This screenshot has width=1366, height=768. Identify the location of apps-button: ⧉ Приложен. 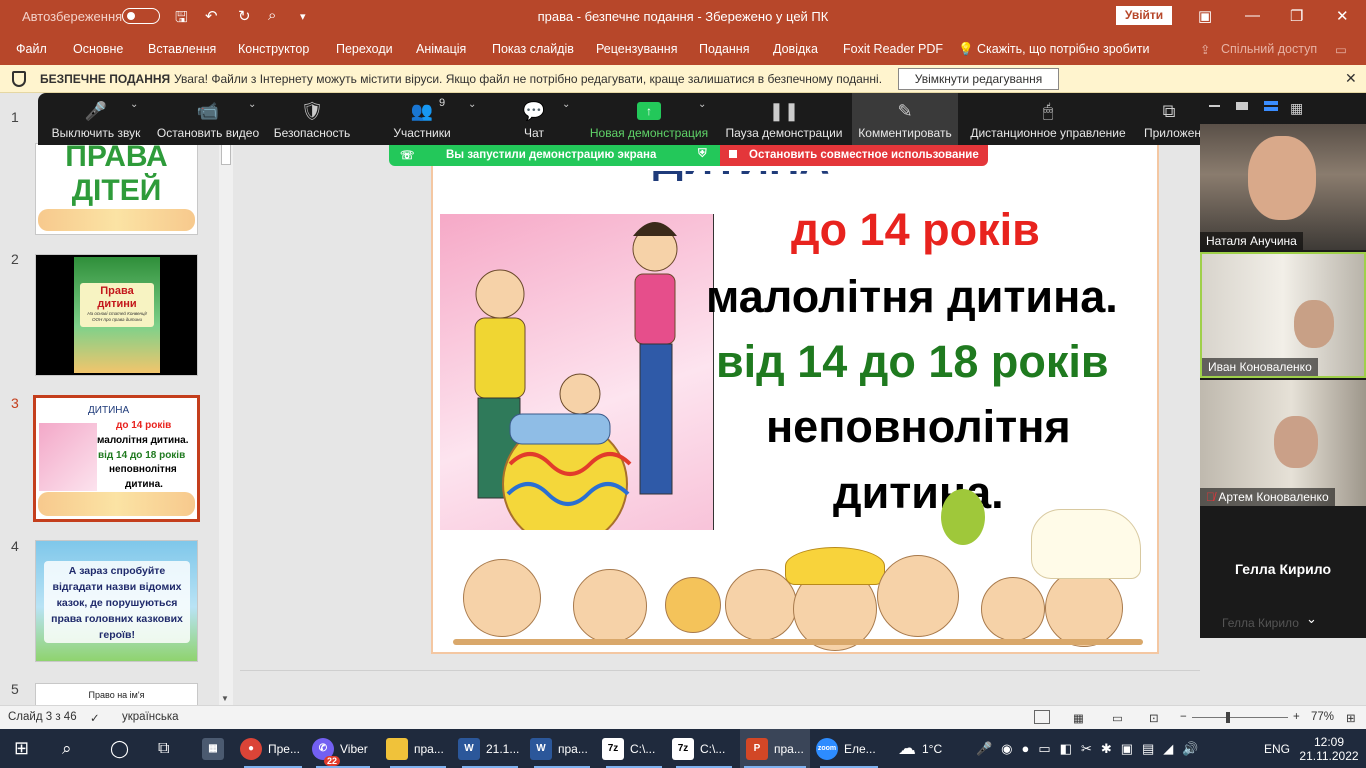
(1169, 119).